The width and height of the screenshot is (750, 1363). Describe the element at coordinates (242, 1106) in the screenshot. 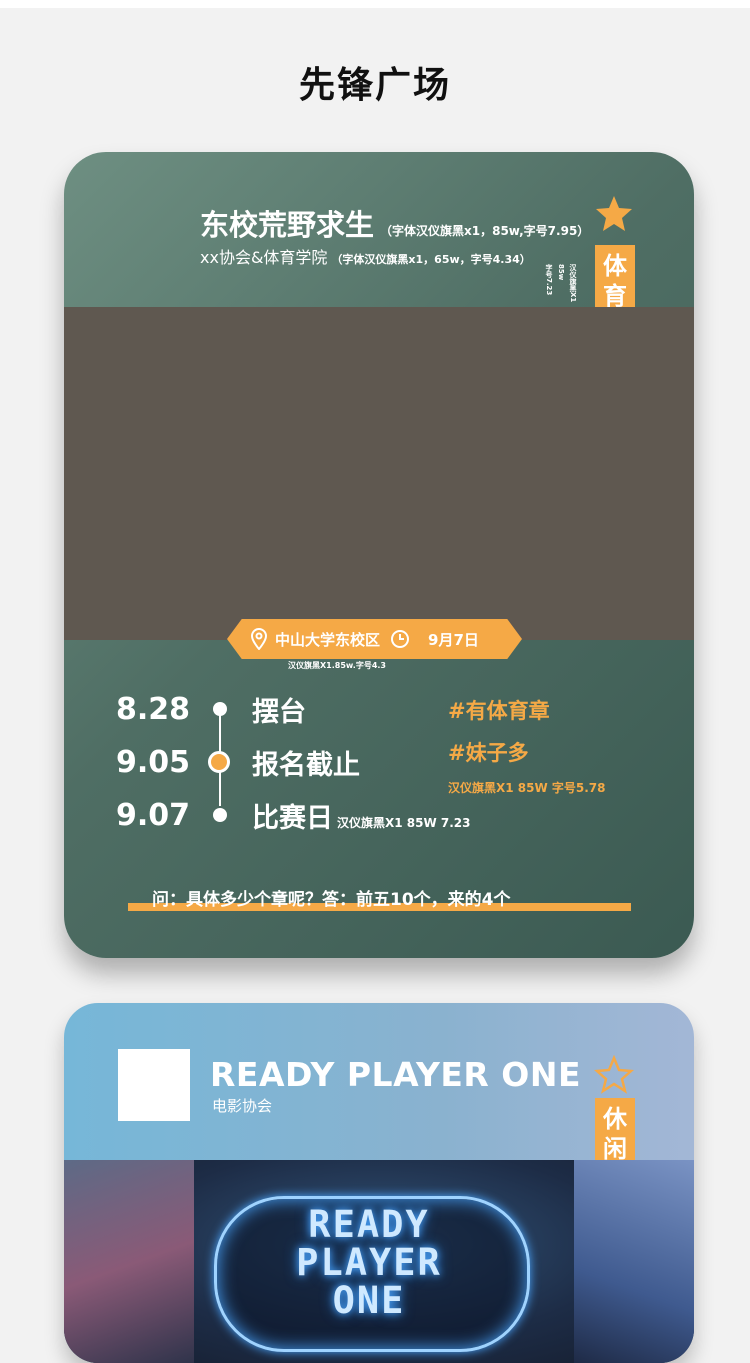

I see `event-organizer: 电影协会` at that location.